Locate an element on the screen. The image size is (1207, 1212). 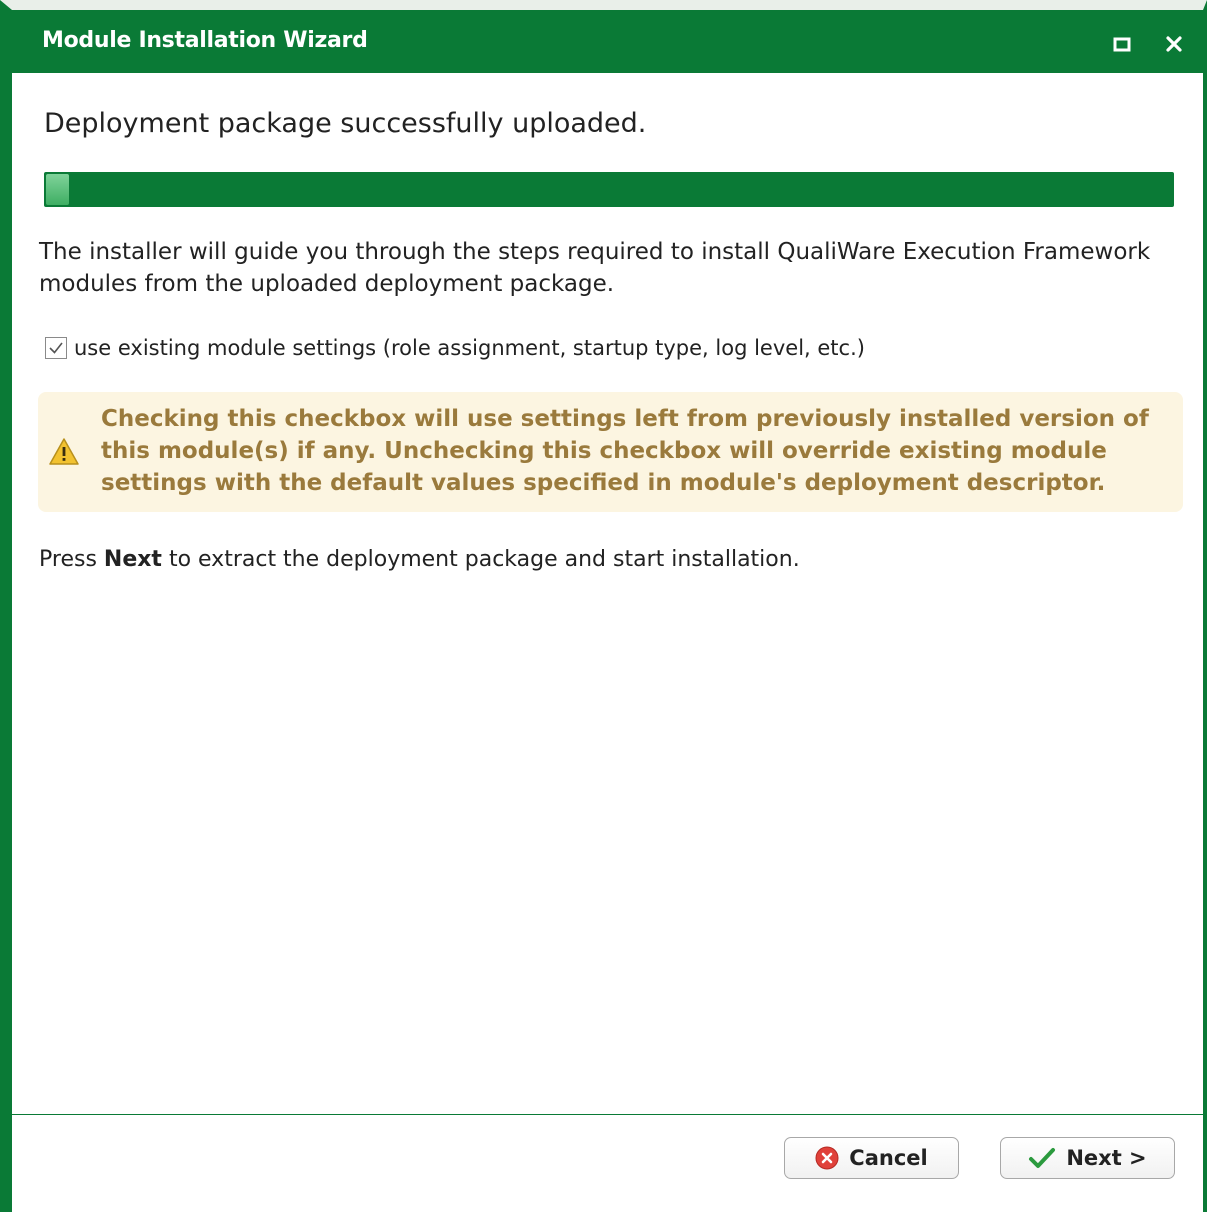
window-title: Module Installation Wizard is located at coordinates (205, 40).